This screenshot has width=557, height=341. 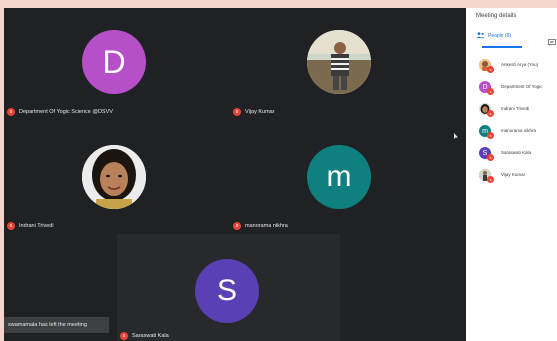 I want to click on panel-title: Meeting details, so click(x=496, y=16).